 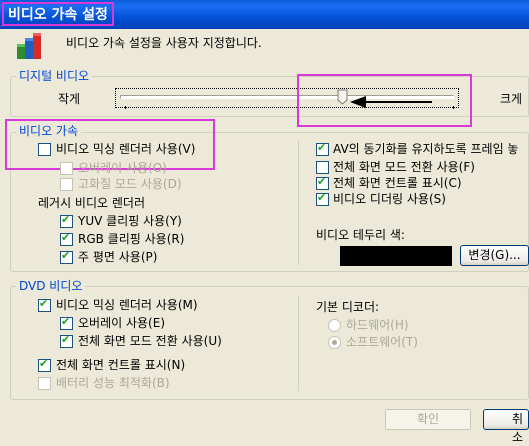 I want to click on slider-max-label: 크게, so click(x=511, y=99).